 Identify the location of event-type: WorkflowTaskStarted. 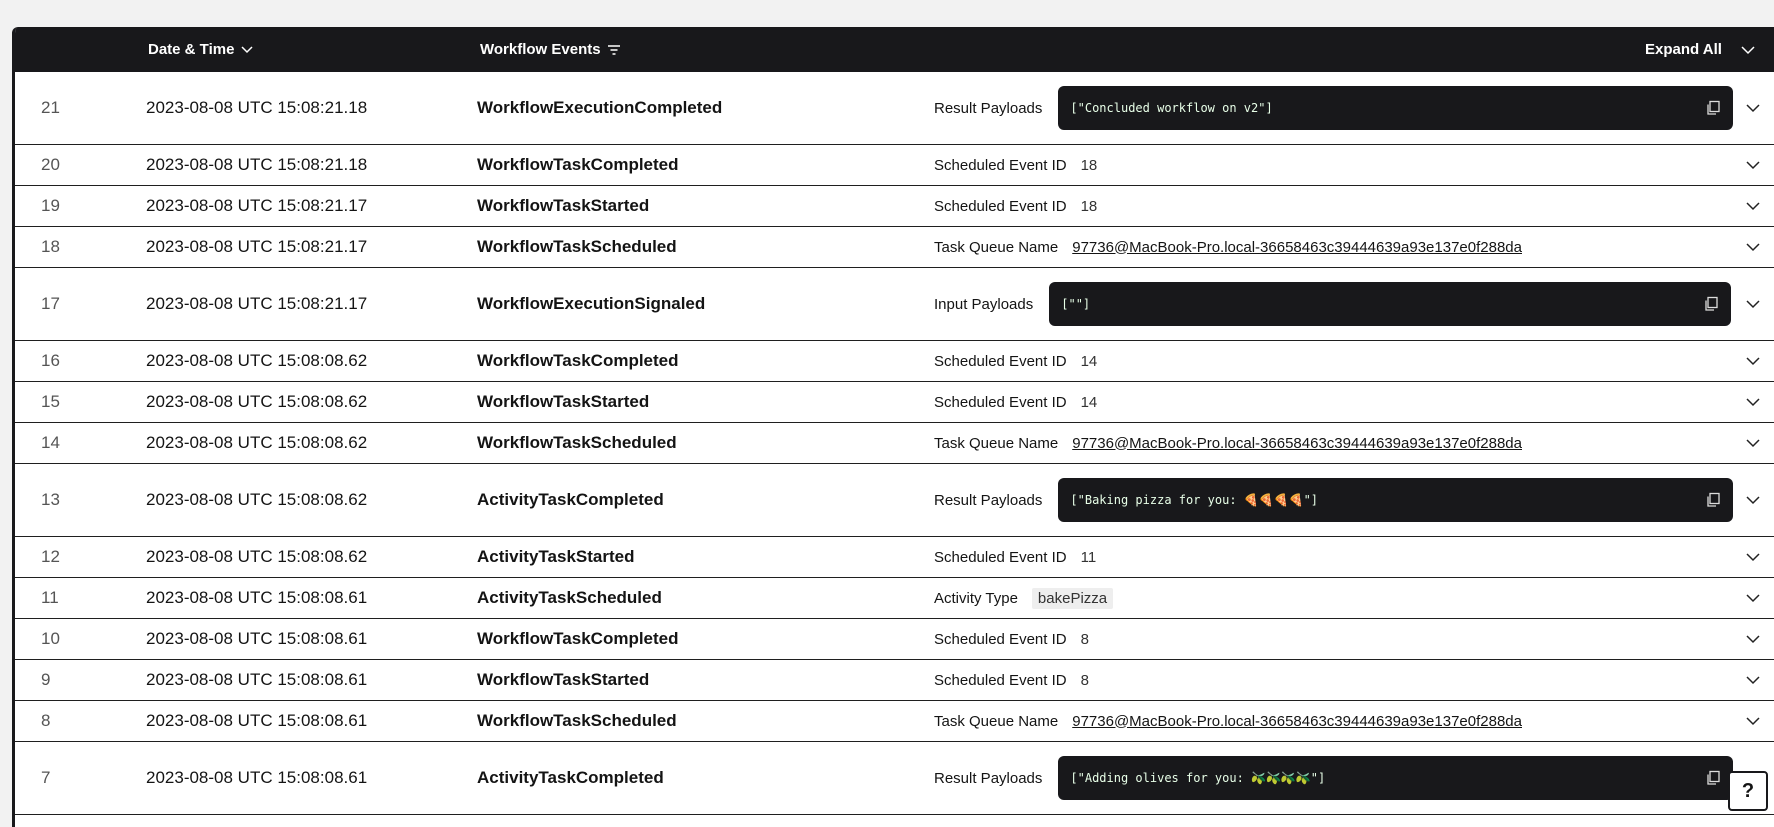
(563, 679).